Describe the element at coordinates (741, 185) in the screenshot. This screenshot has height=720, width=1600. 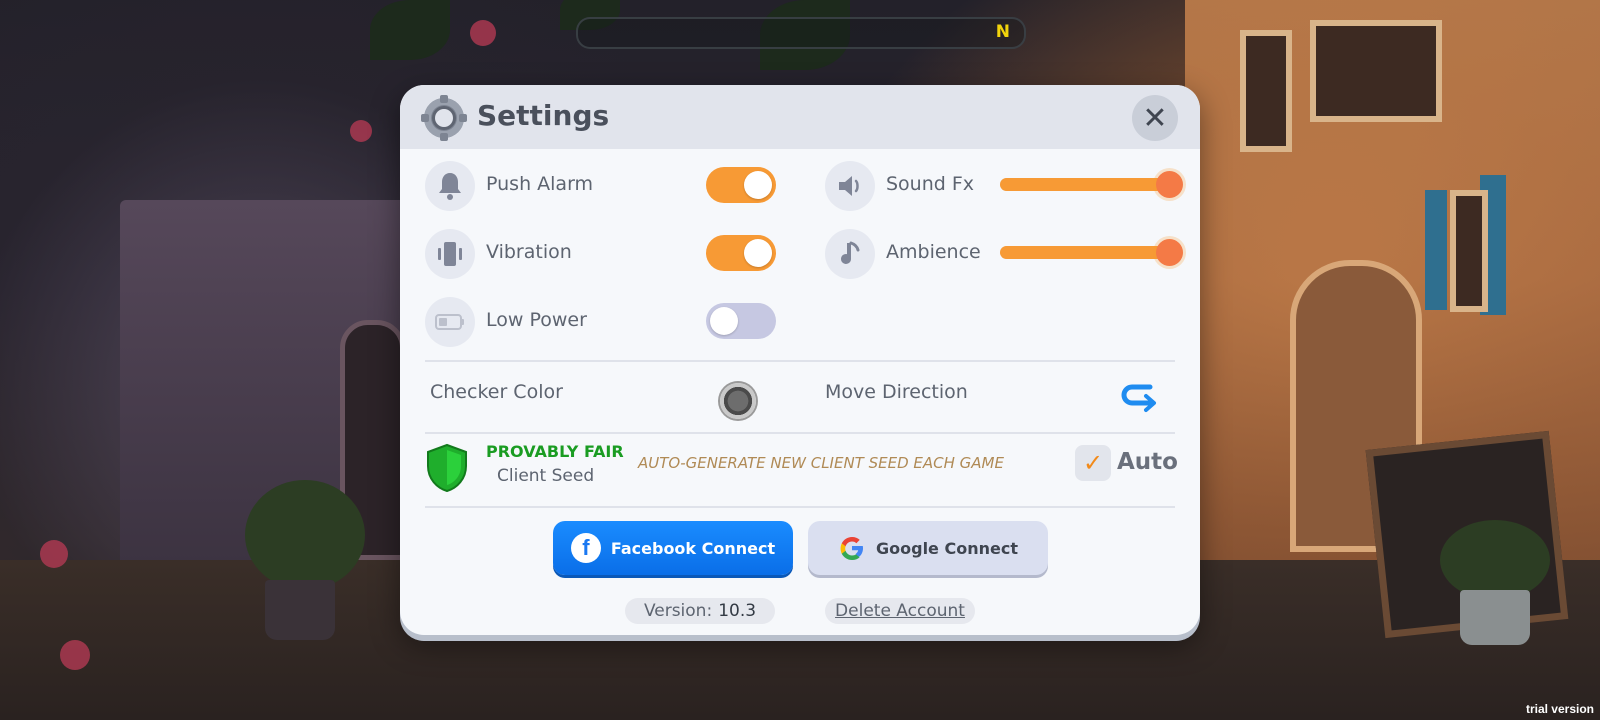
I see `push-alarm-toggle` at that location.